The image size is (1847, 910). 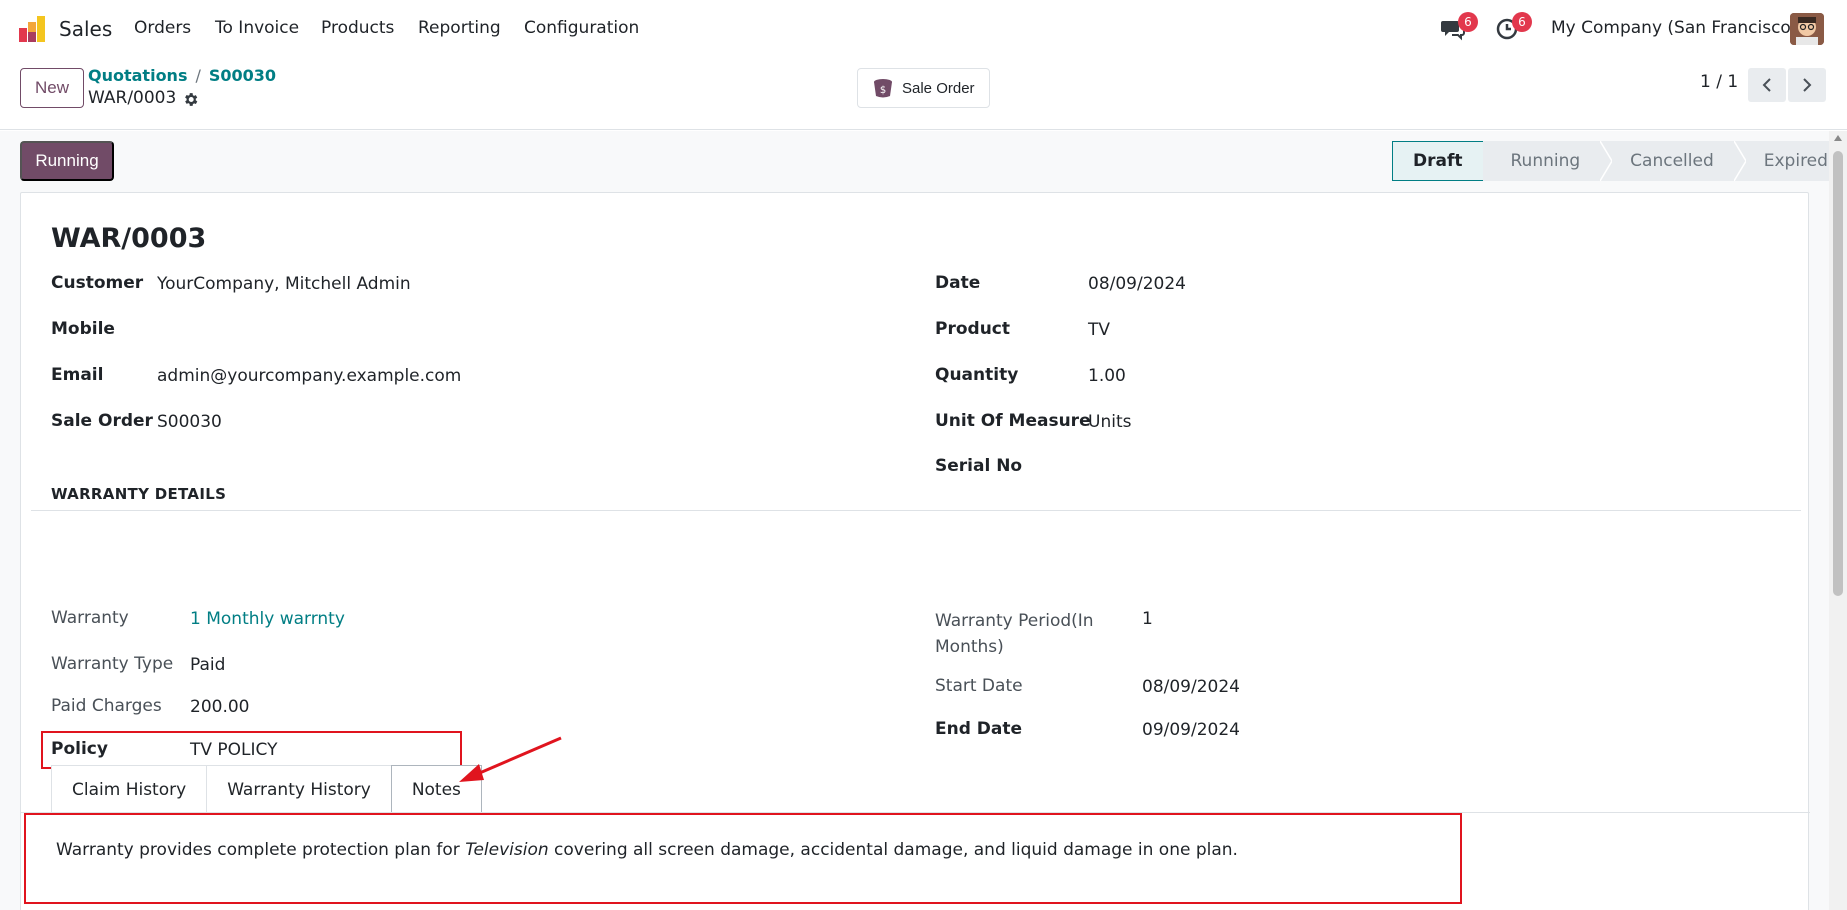 What do you see at coordinates (132, 98) in the screenshot?
I see `record-name: WAR/0003` at bounding box center [132, 98].